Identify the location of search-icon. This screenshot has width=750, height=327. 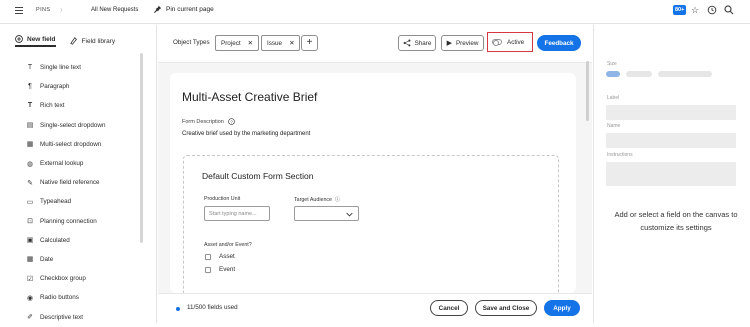
(729, 10).